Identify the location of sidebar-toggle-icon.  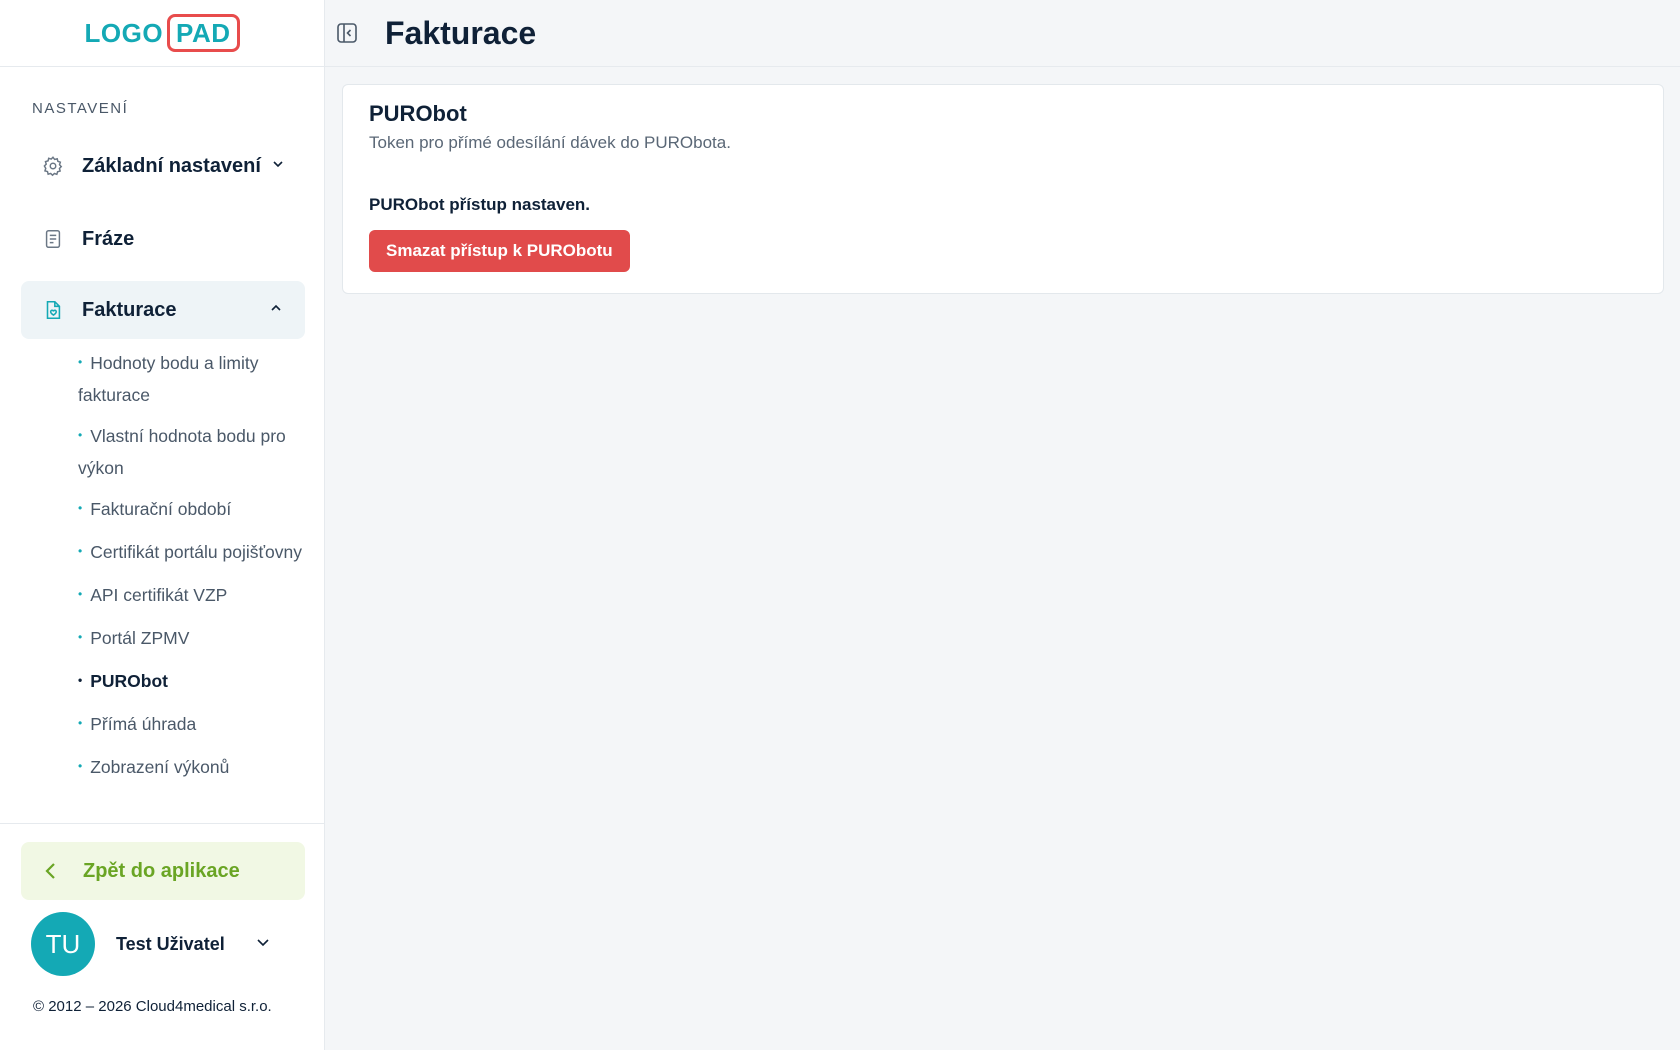
(347, 33).